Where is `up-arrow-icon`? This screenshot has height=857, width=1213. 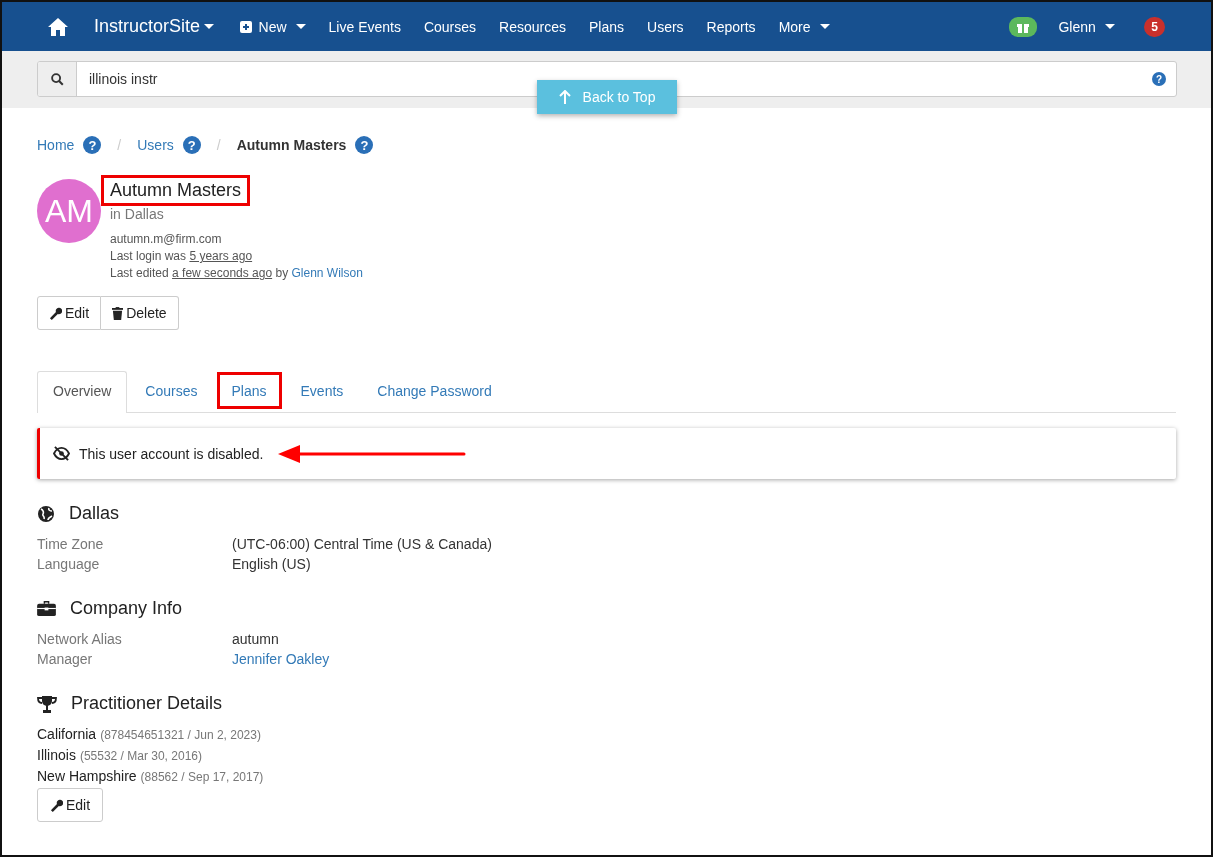
up-arrow-icon is located at coordinates (564, 97).